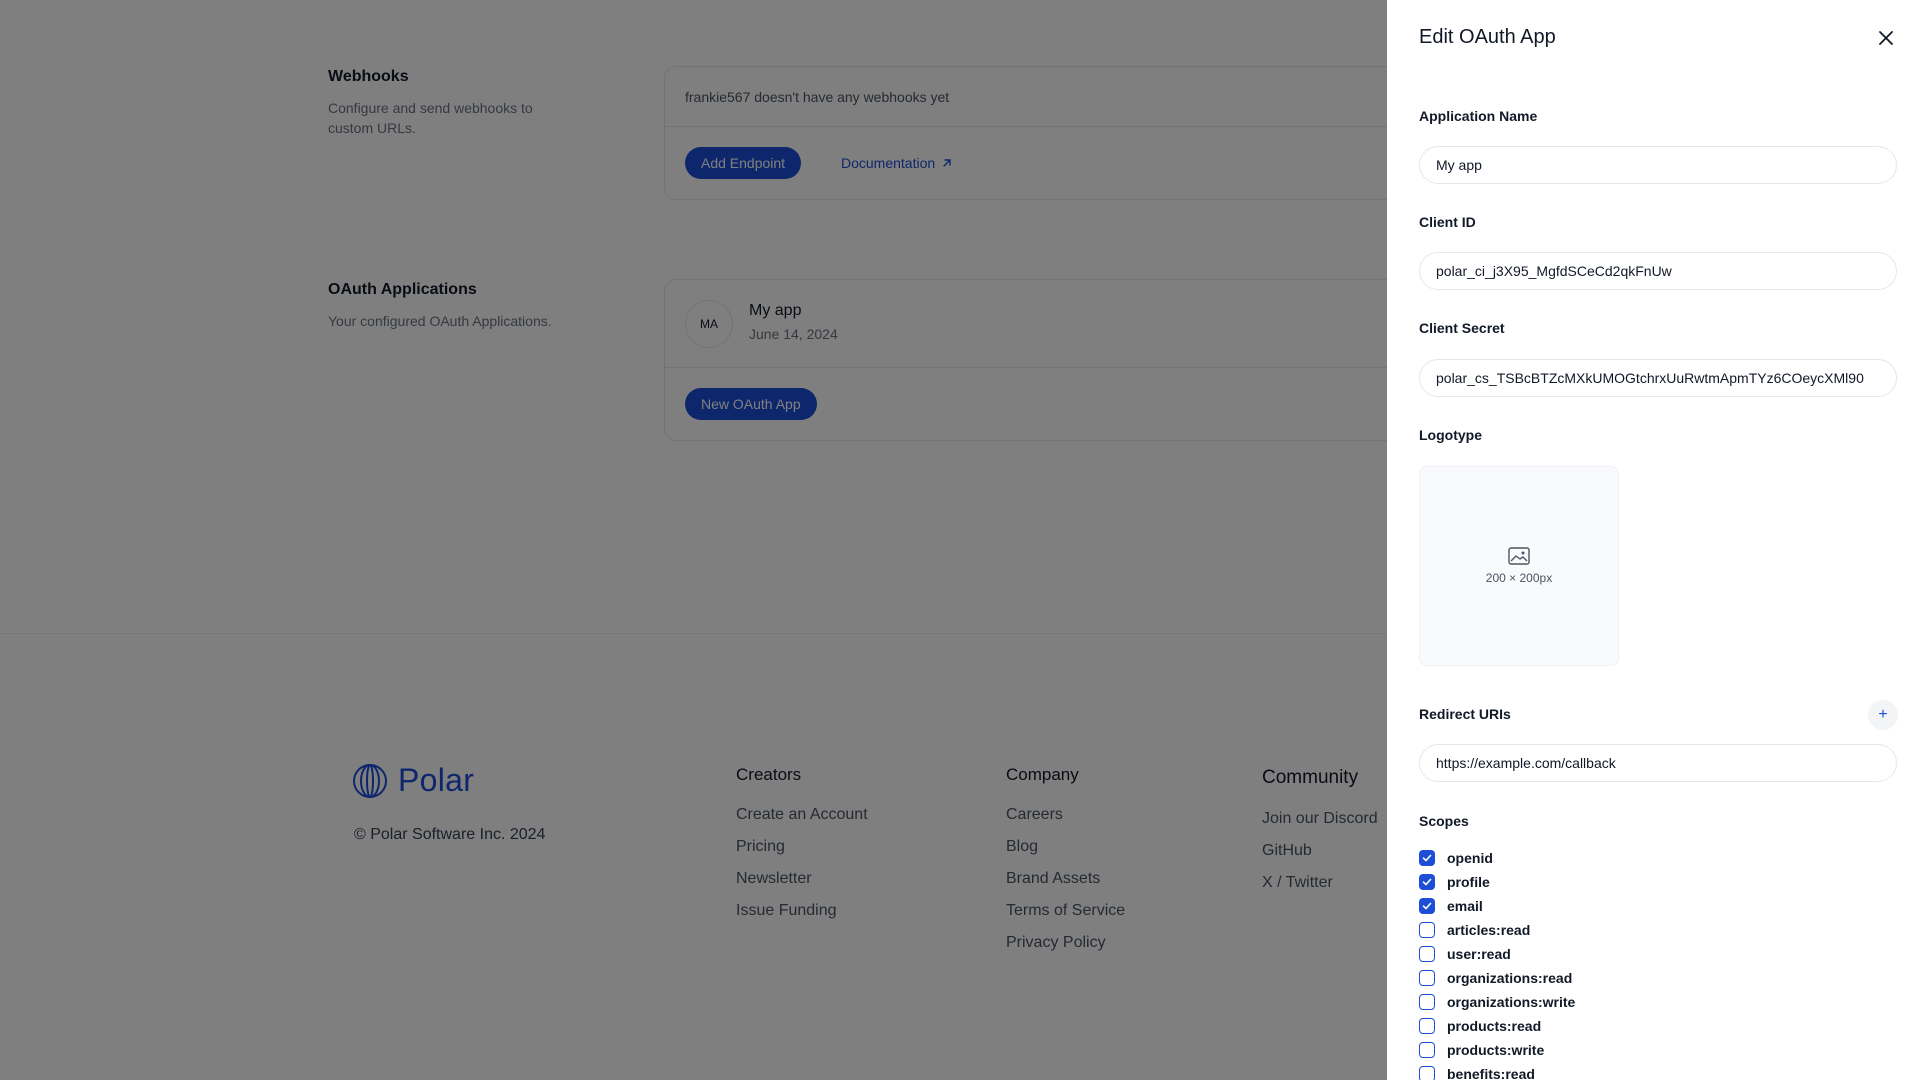 This screenshot has height=1080, width=1920. Describe the element at coordinates (1883, 715) in the screenshot. I see `add-redirect-uri-button: +` at that location.